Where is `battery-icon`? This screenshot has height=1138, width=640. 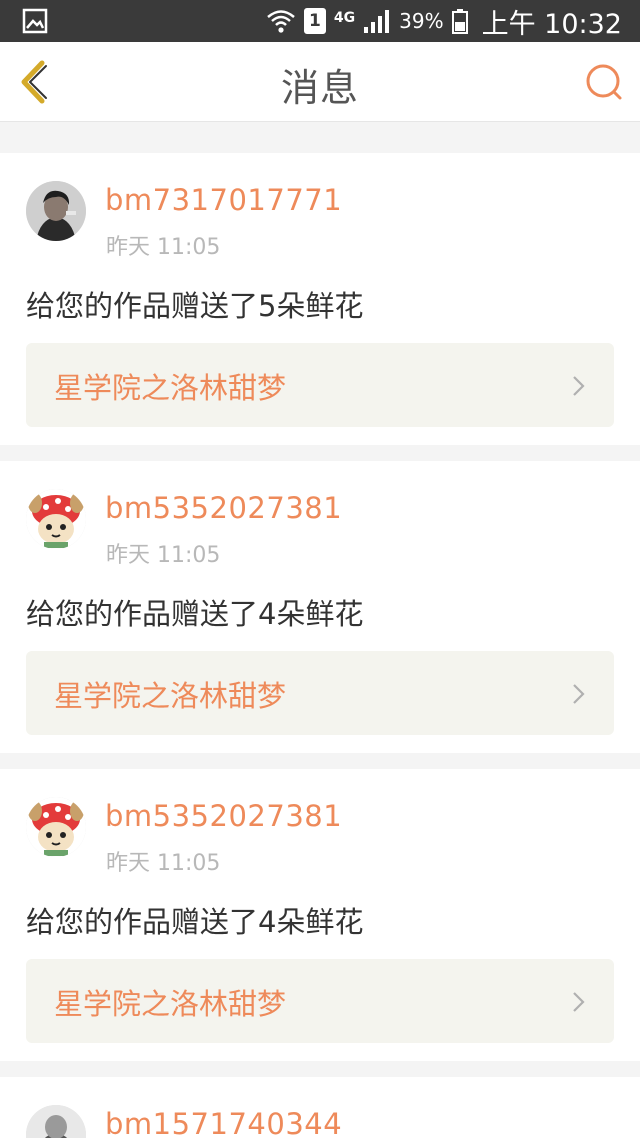 battery-icon is located at coordinates (459, 21).